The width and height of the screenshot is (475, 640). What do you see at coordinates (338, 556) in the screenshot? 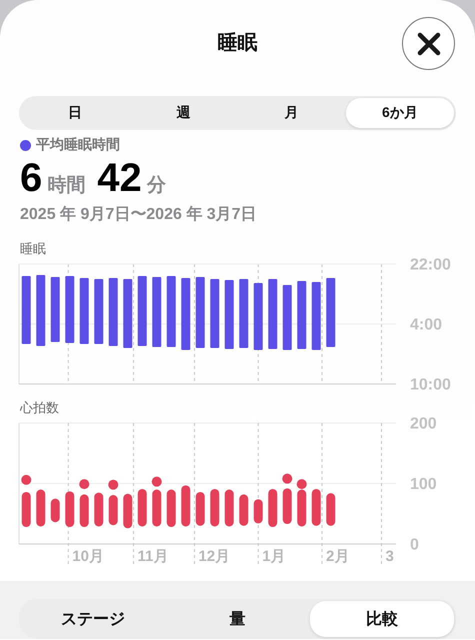
I see `axis-label: 2月` at bounding box center [338, 556].